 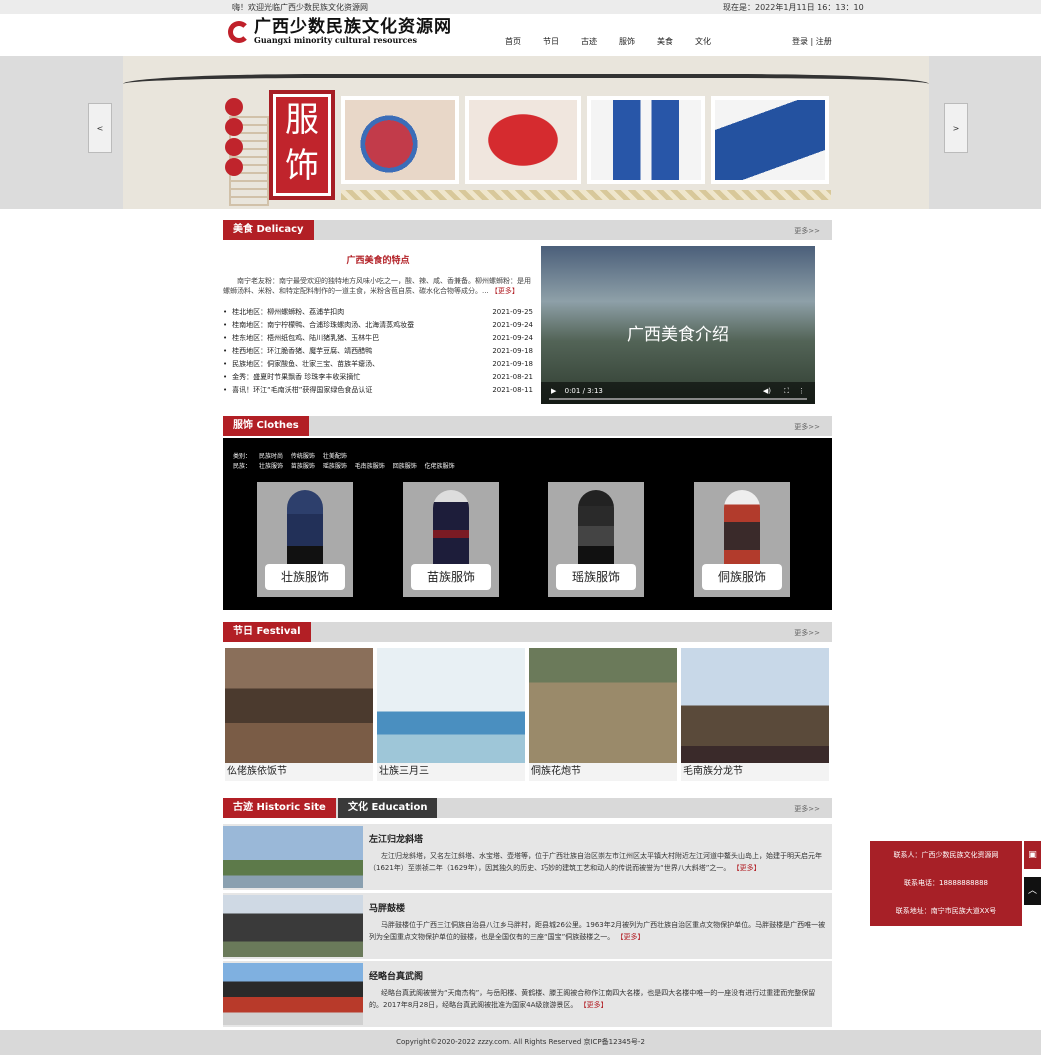 What do you see at coordinates (586, 195) in the screenshot?
I see `banner-pattern-strip` at bounding box center [586, 195].